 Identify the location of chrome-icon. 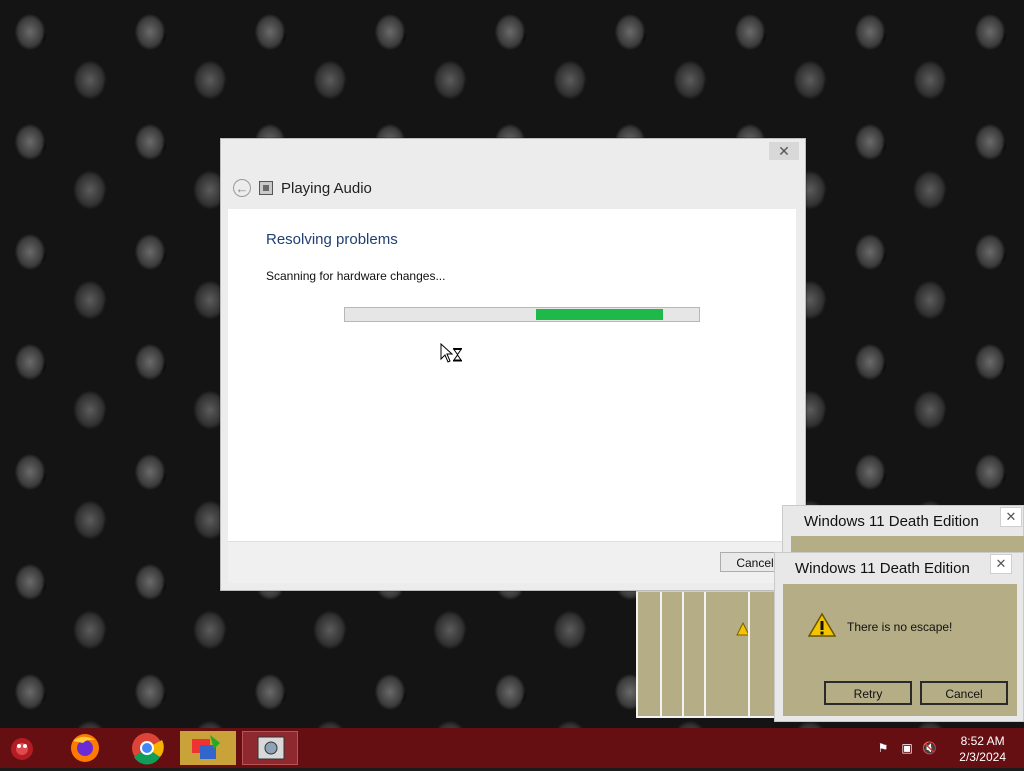
(147, 748).